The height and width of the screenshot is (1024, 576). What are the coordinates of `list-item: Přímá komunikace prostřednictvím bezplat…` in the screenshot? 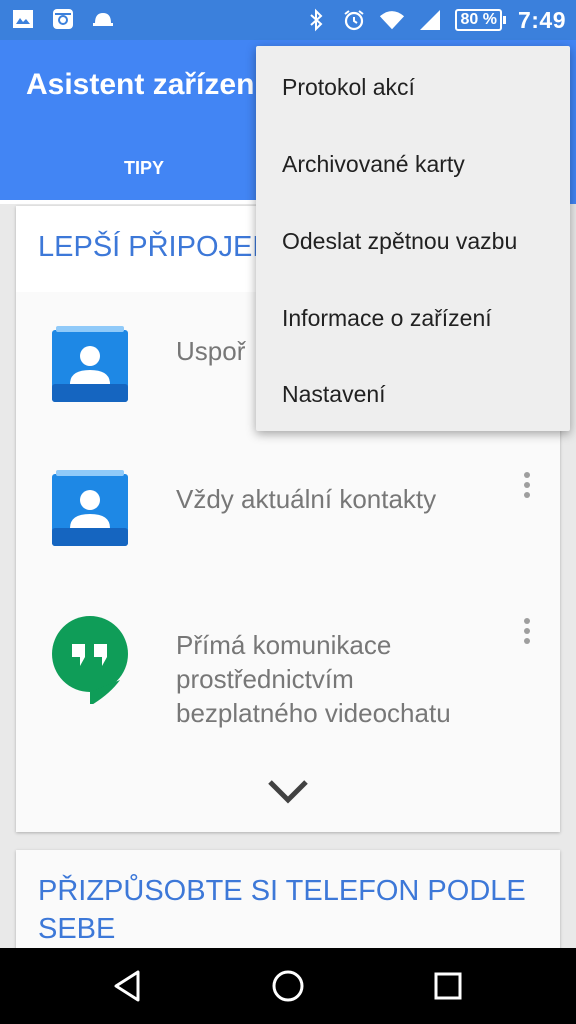 It's located at (288, 673).